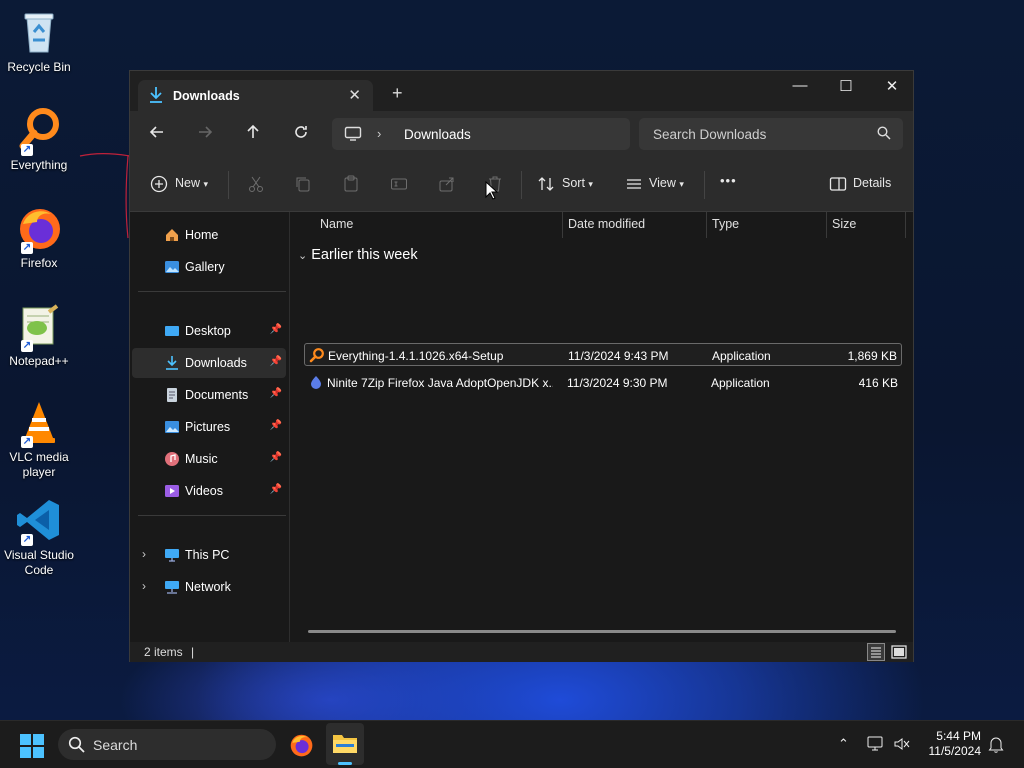 This screenshot has width=1024, height=768. Describe the element at coordinates (876, 745) in the screenshot. I see `network-status-icon` at that location.